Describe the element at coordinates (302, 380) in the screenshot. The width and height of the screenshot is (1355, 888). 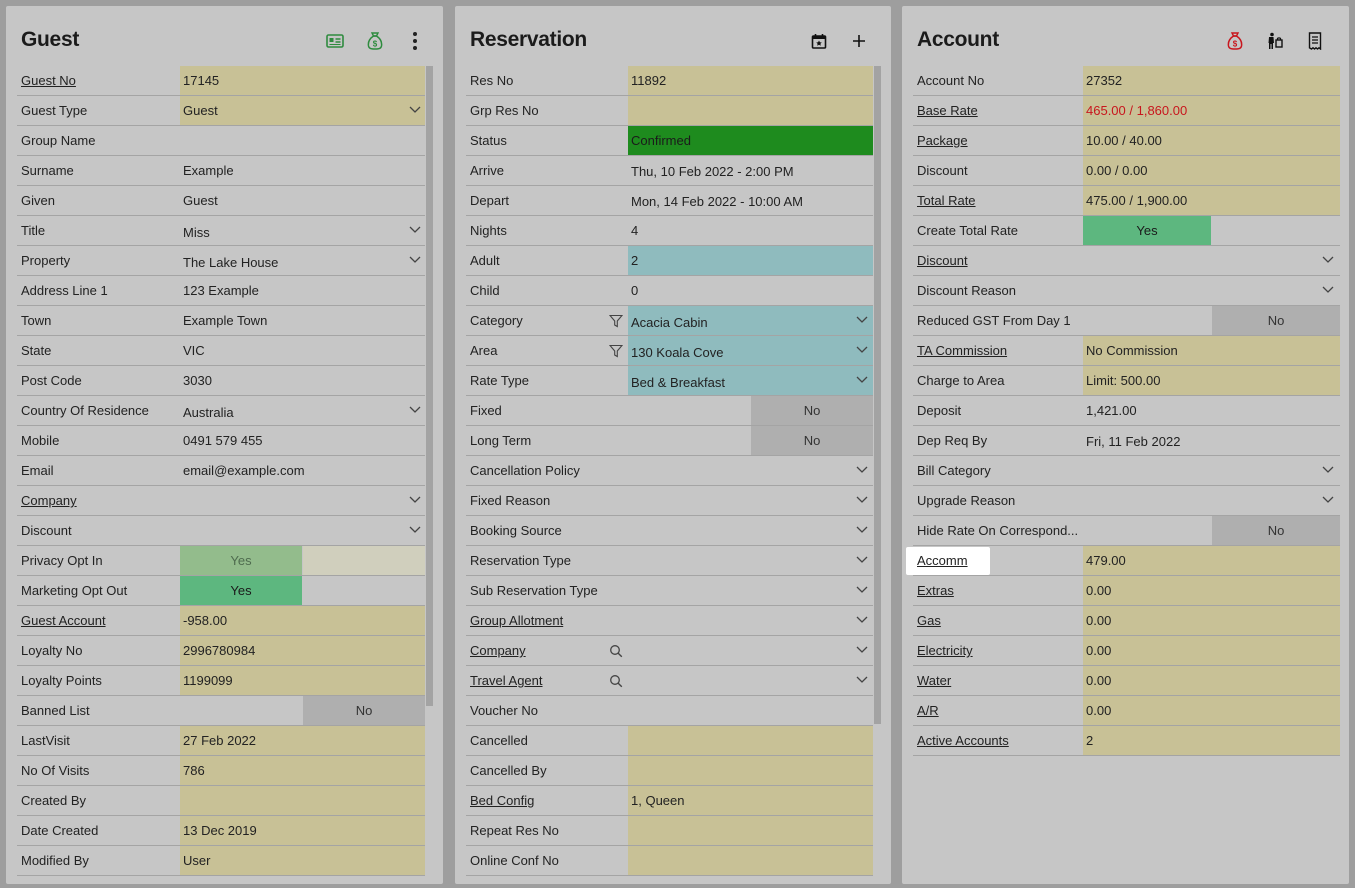
I see `post-code-field: 3030` at that location.